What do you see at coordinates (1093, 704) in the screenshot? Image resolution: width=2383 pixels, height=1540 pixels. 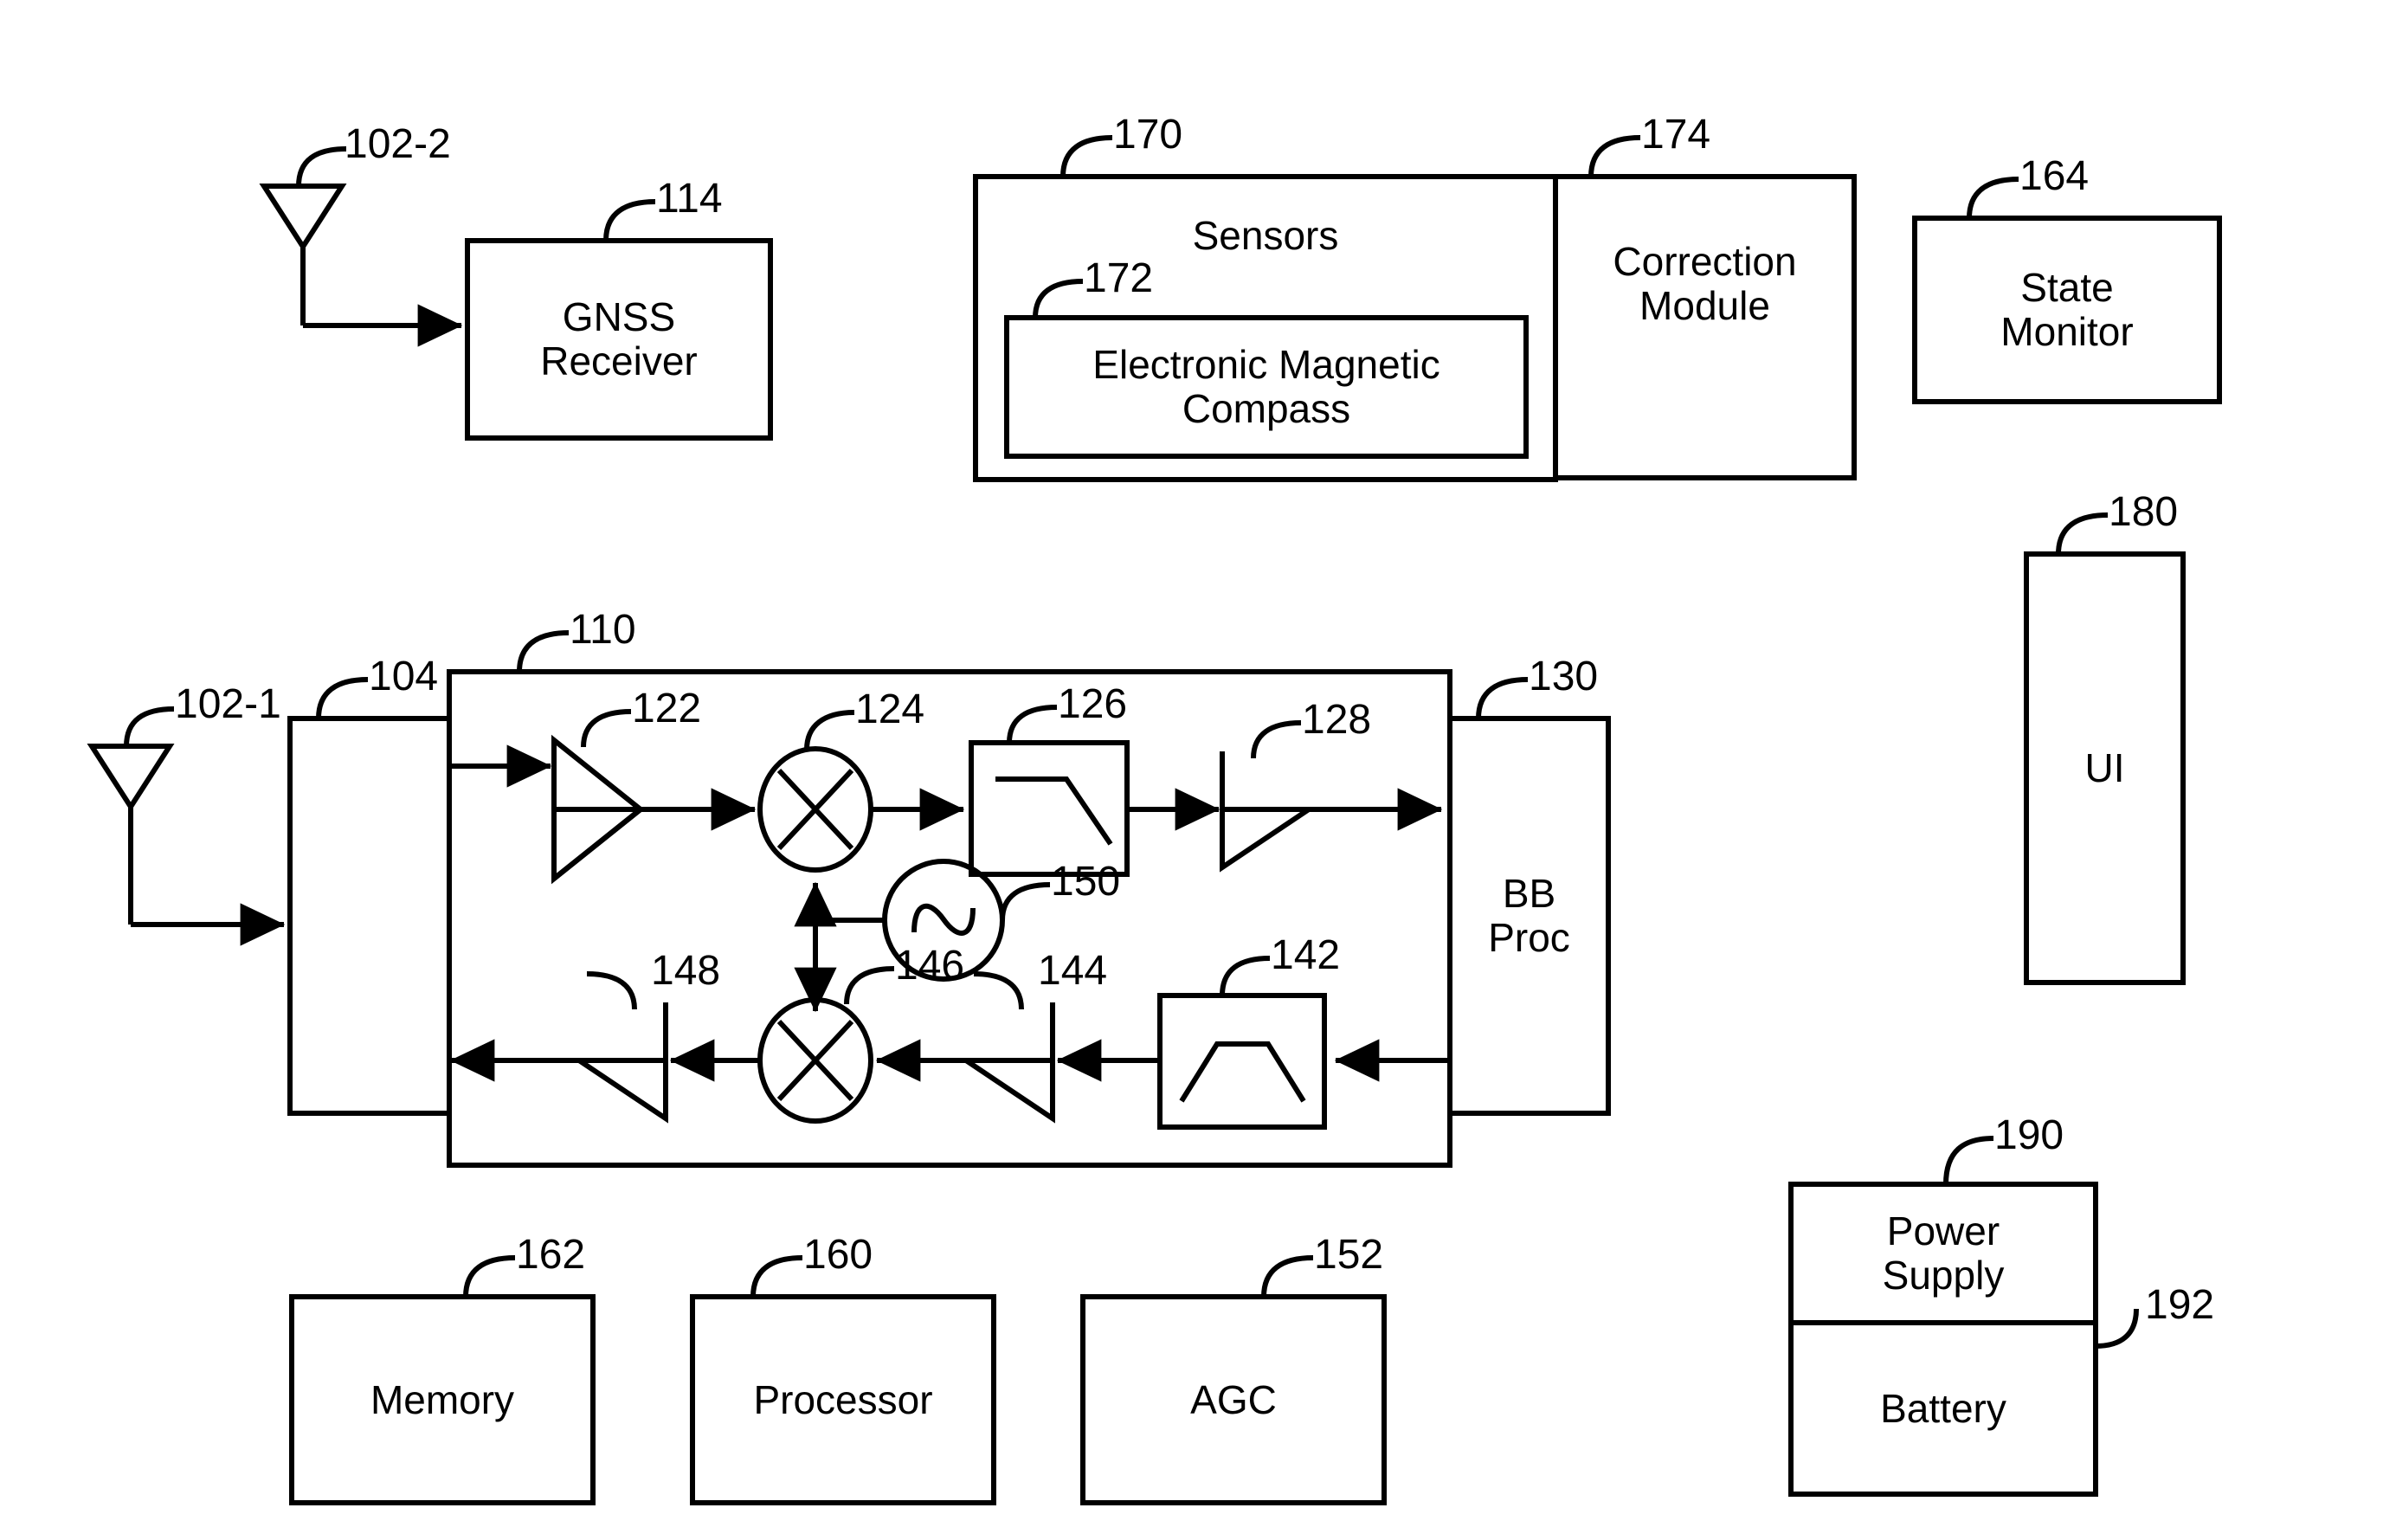 I see `ref-numeral-126: 126` at bounding box center [1093, 704].